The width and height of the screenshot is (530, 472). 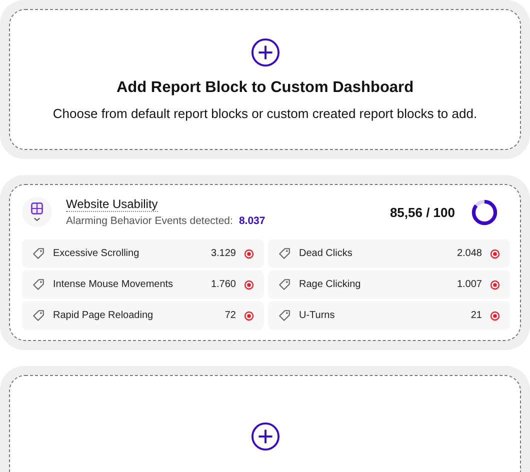 What do you see at coordinates (37, 212) in the screenshot?
I see `grid-icon` at bounding box center [37, 212].